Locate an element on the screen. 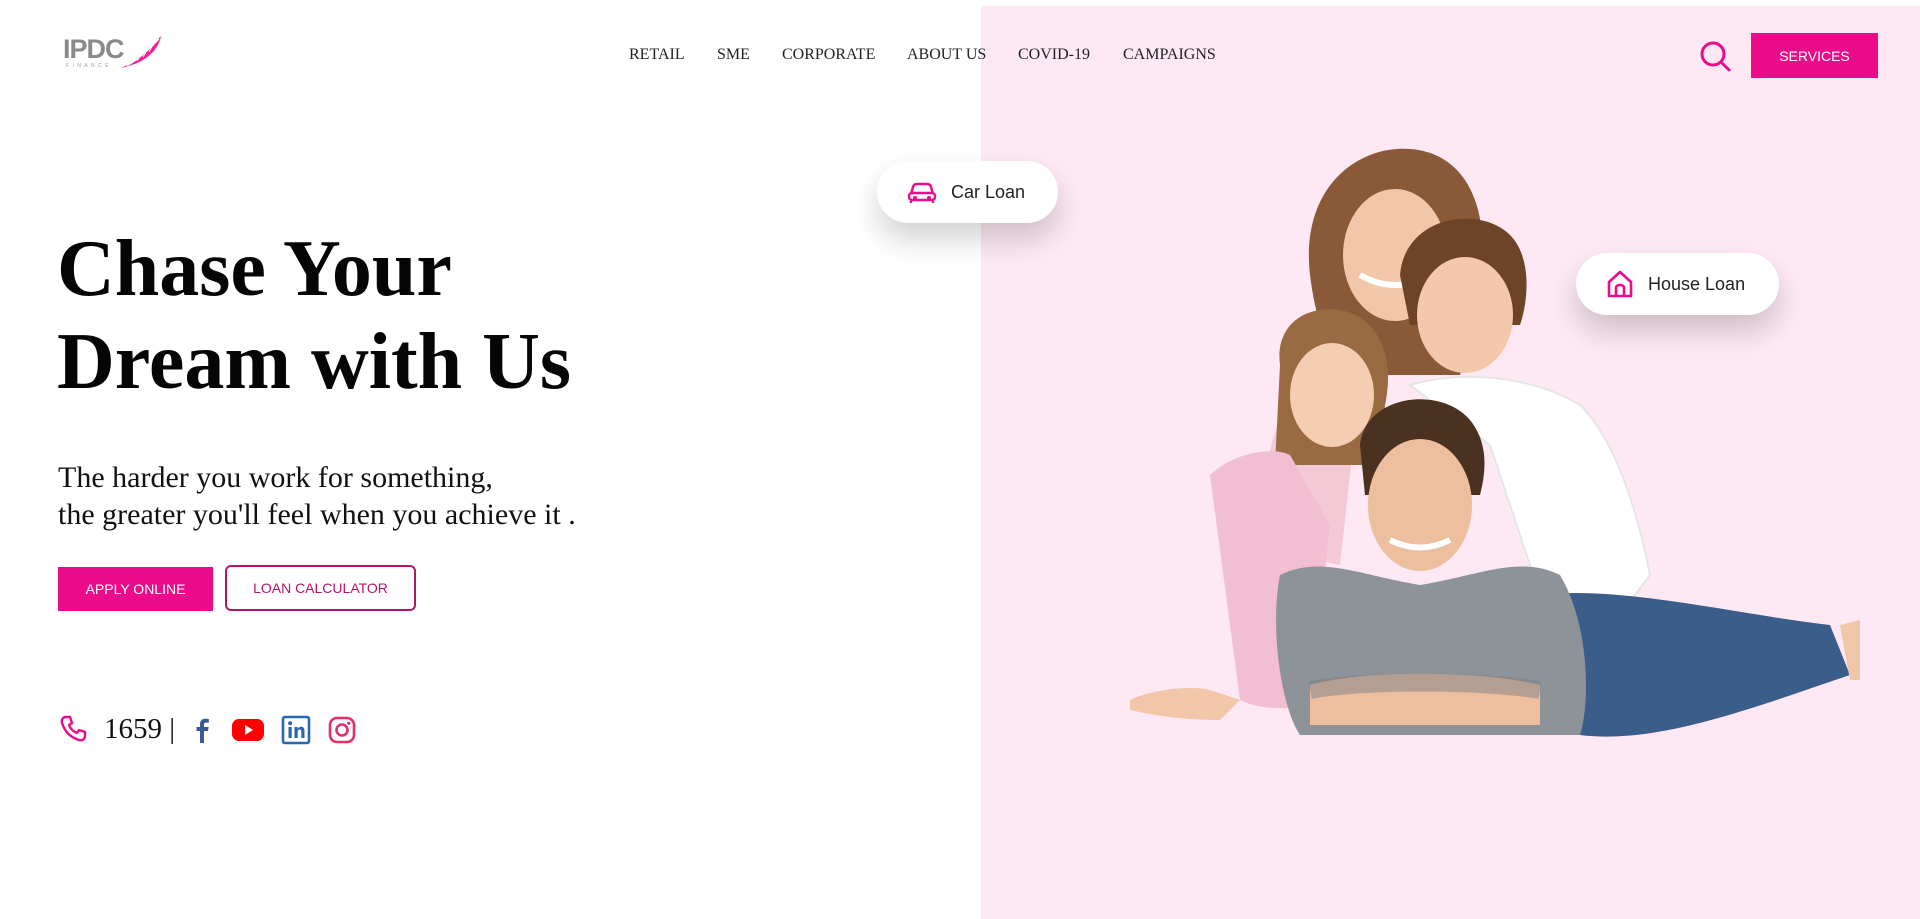  loan-calculator-button: LOAN CALCULATOR is located at coordinates (320, 588).